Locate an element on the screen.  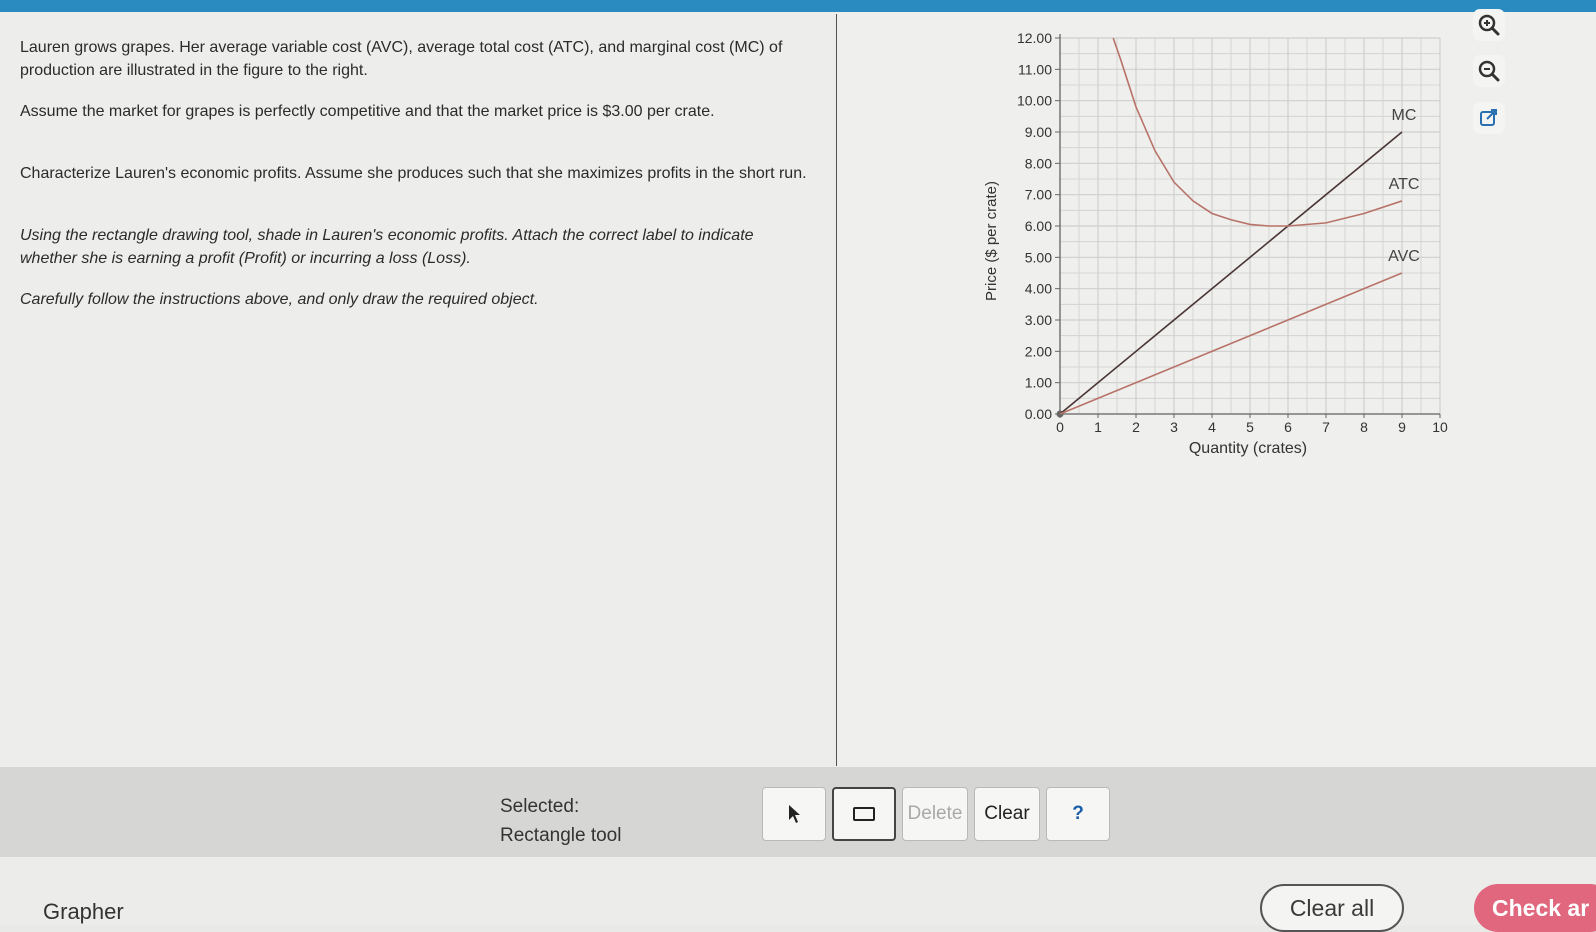
x-tick-label: 4 is located at coordinates (1212, 427).